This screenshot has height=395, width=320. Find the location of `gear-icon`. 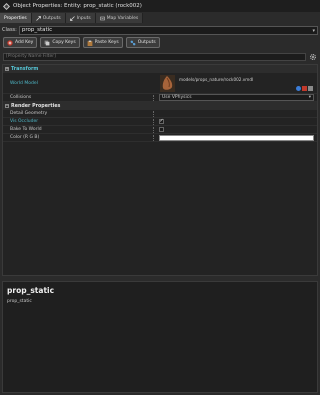

gear-icon is located at coordinates (313, 57).